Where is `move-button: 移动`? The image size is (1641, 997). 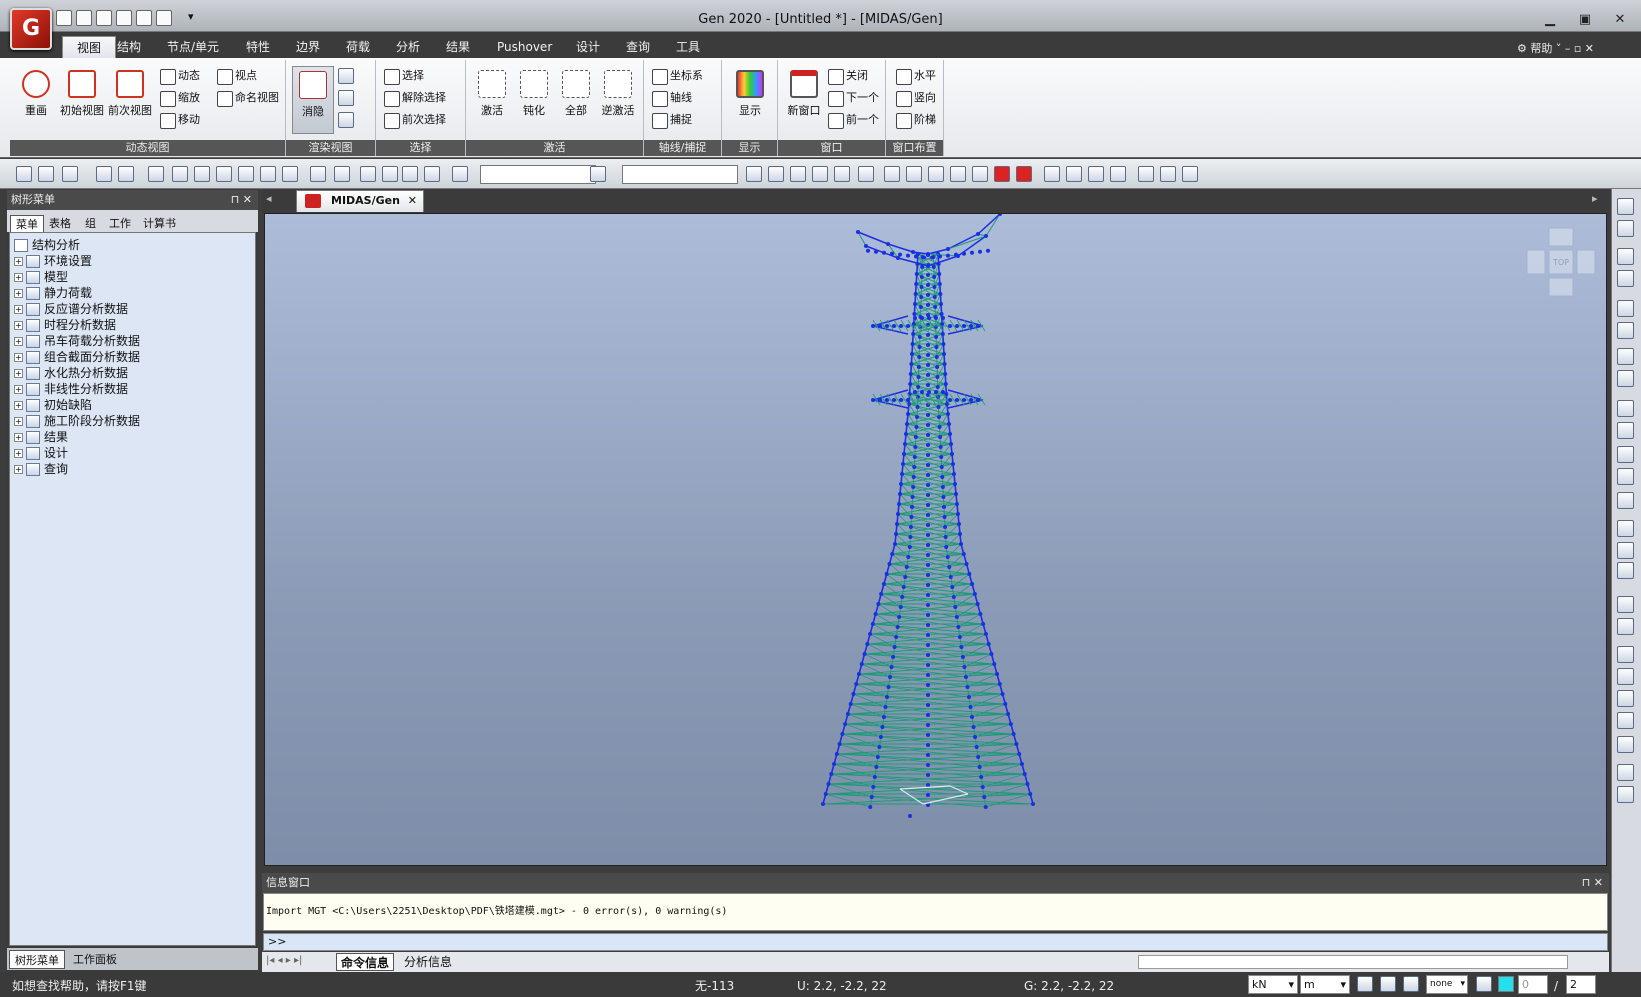 move-button: 移动 is located at coordinates (179, 120).